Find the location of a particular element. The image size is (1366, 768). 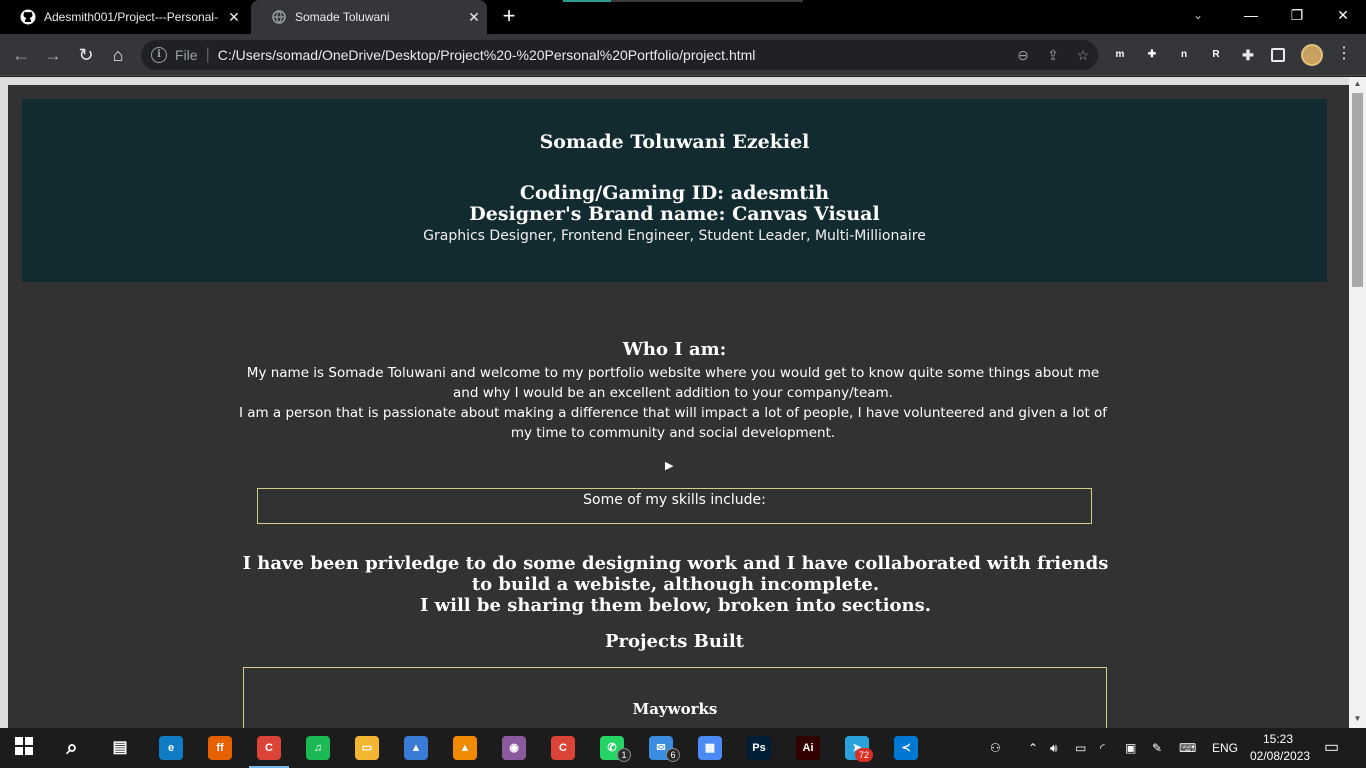

back-icon: ← is located at coordinates (21, 56).